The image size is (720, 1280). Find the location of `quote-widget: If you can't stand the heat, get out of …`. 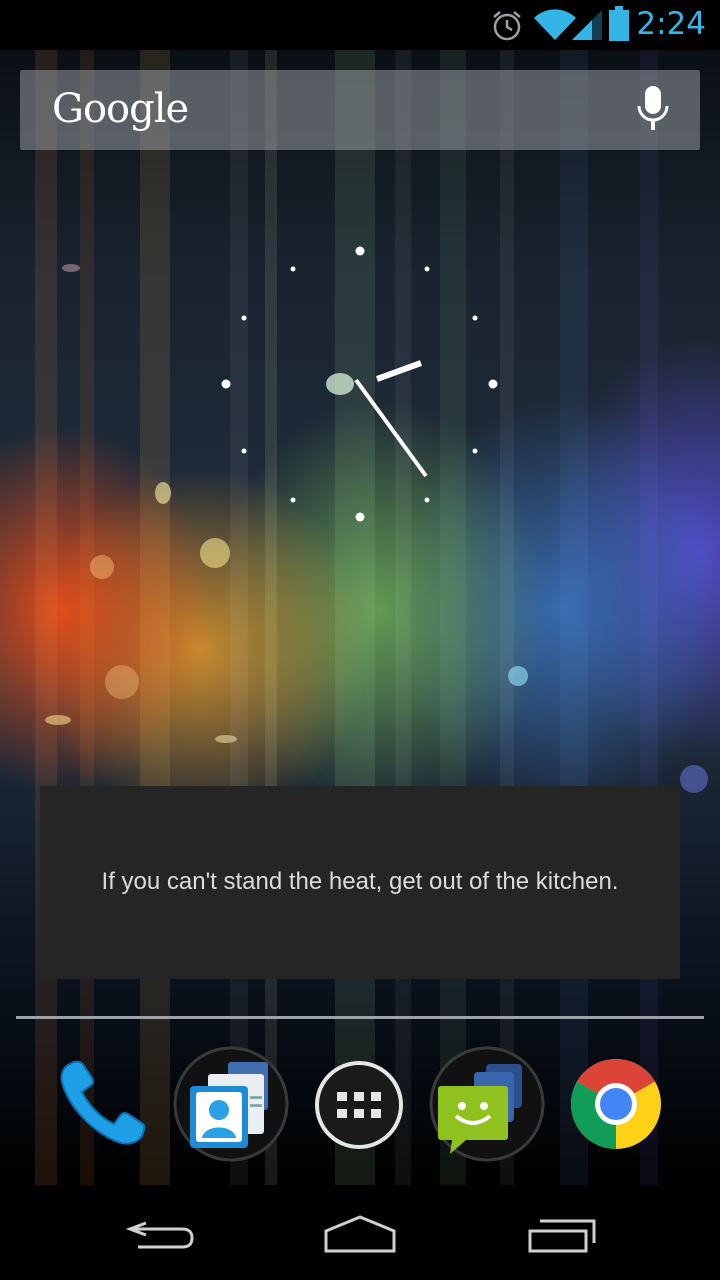

quote-widget: If you can't stand the heat, get out of … is located at coordinates (360, 882).